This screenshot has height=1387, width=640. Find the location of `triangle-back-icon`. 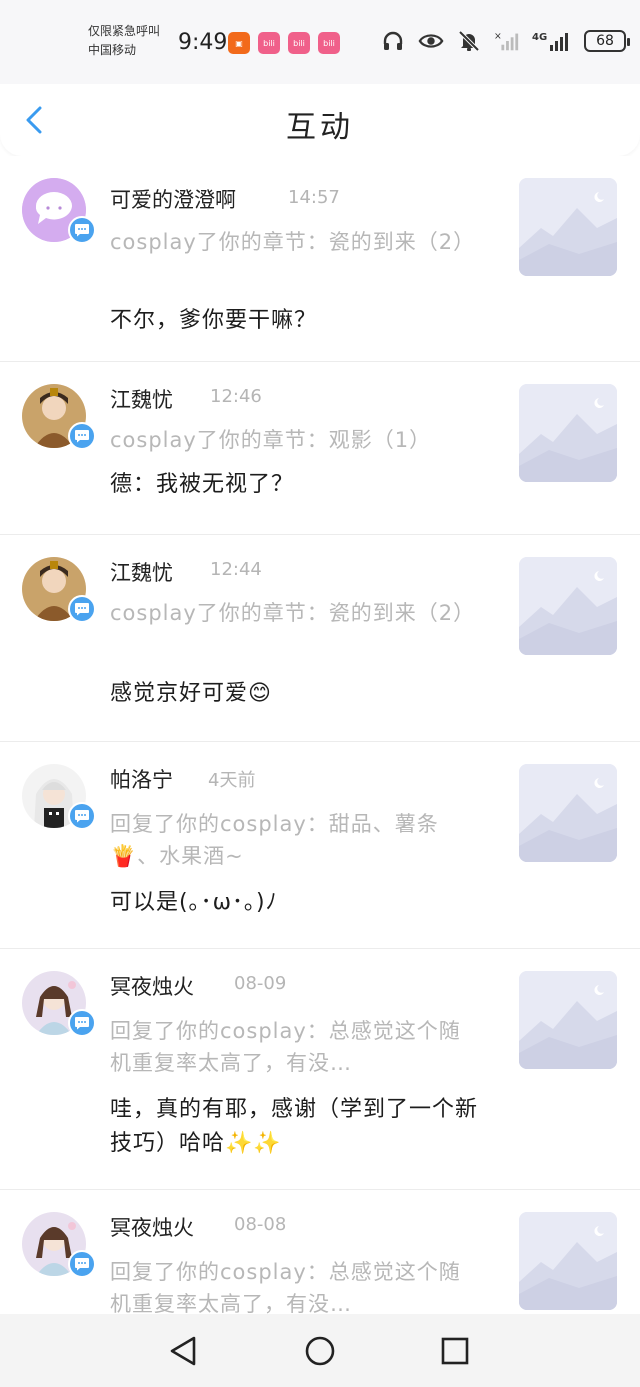

triangle-back-icon is located at coordinates (183, 1351).